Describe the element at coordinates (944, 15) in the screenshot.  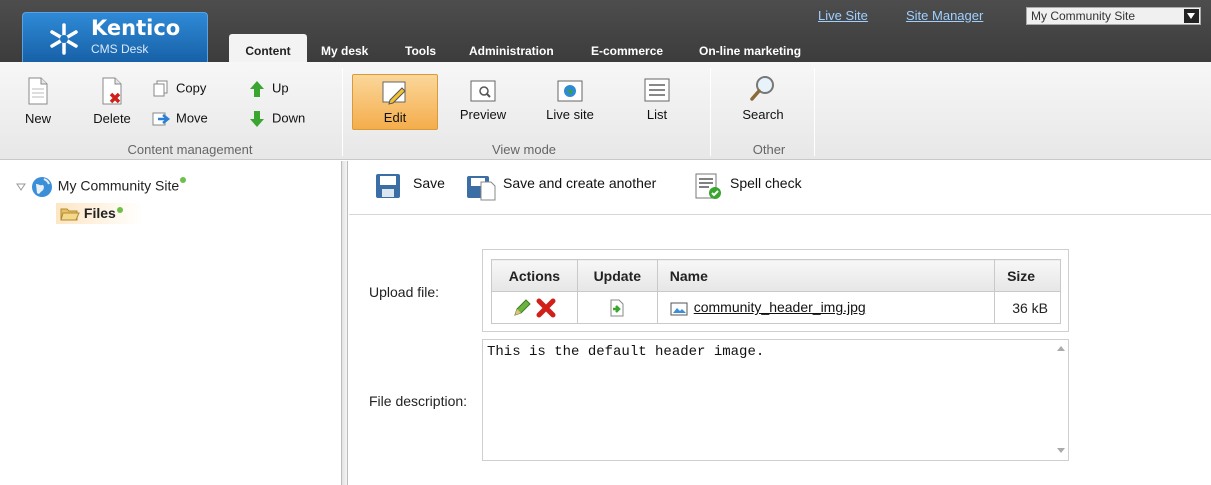
I see `site-manager-link: Site Manager` at that location.